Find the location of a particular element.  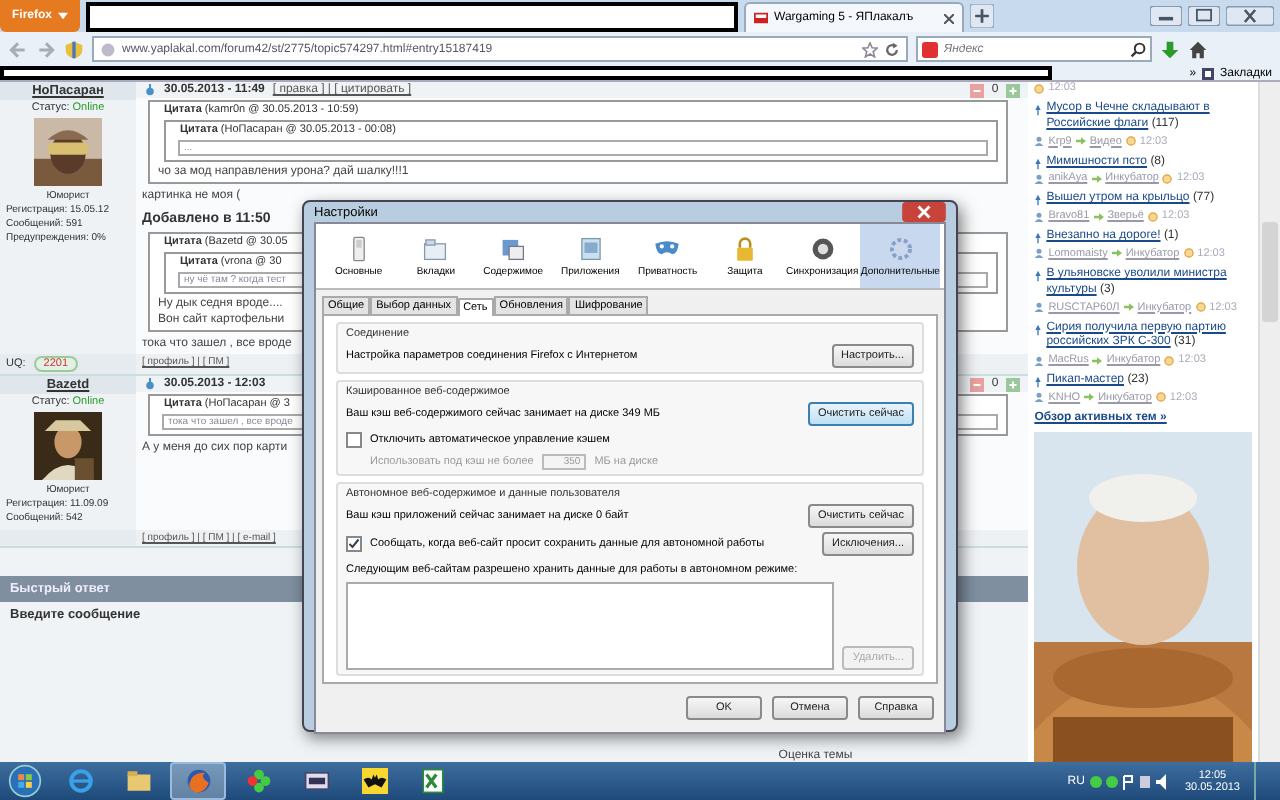

minimize-icon is located at coordinates (1166, 16).